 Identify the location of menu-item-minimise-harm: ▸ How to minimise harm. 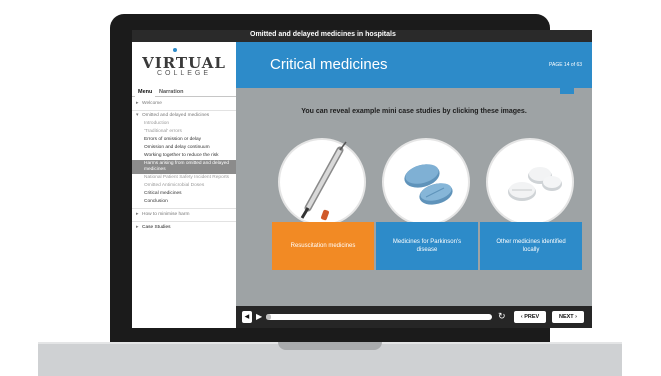
(184, 215).